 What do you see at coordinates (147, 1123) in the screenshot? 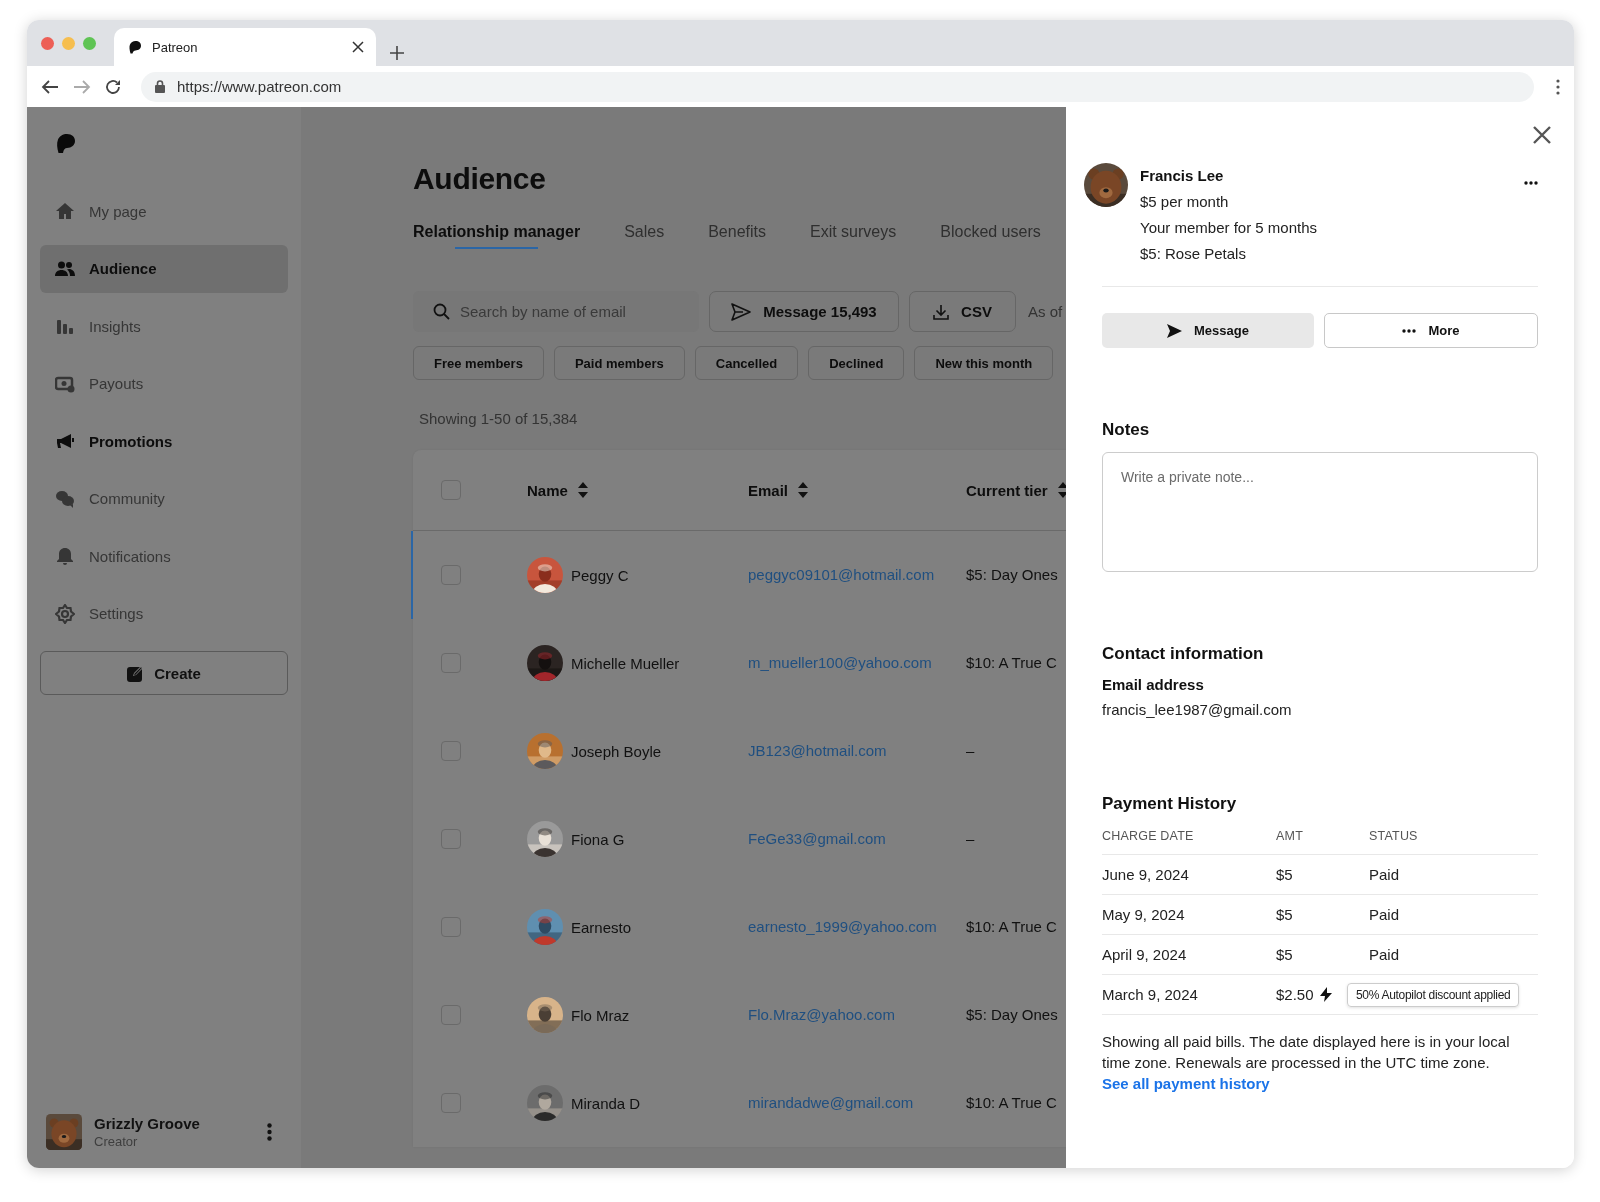
I see `account-name: Grizzly Groove` at bounding box center [147, 1123].